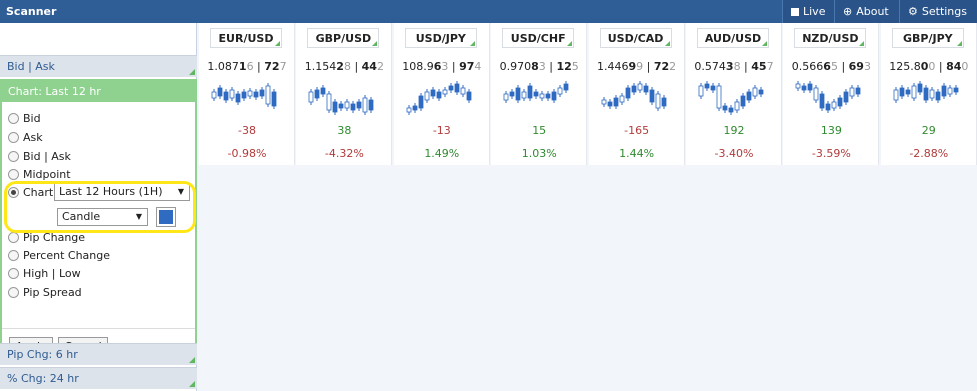  I want to click on pair-column: USD/CAD 1.44699 | 722 -165 1.44%, so click(636, 94).